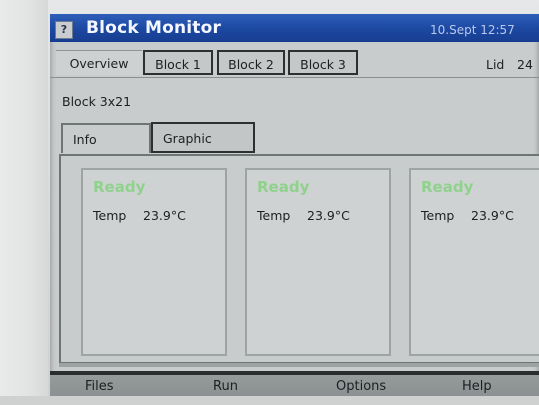 The height and width of the screenshot is (405, 539). Describe the element at coordinates (106, 138) in the screenshot. I see `tab-info: Info` at that location.